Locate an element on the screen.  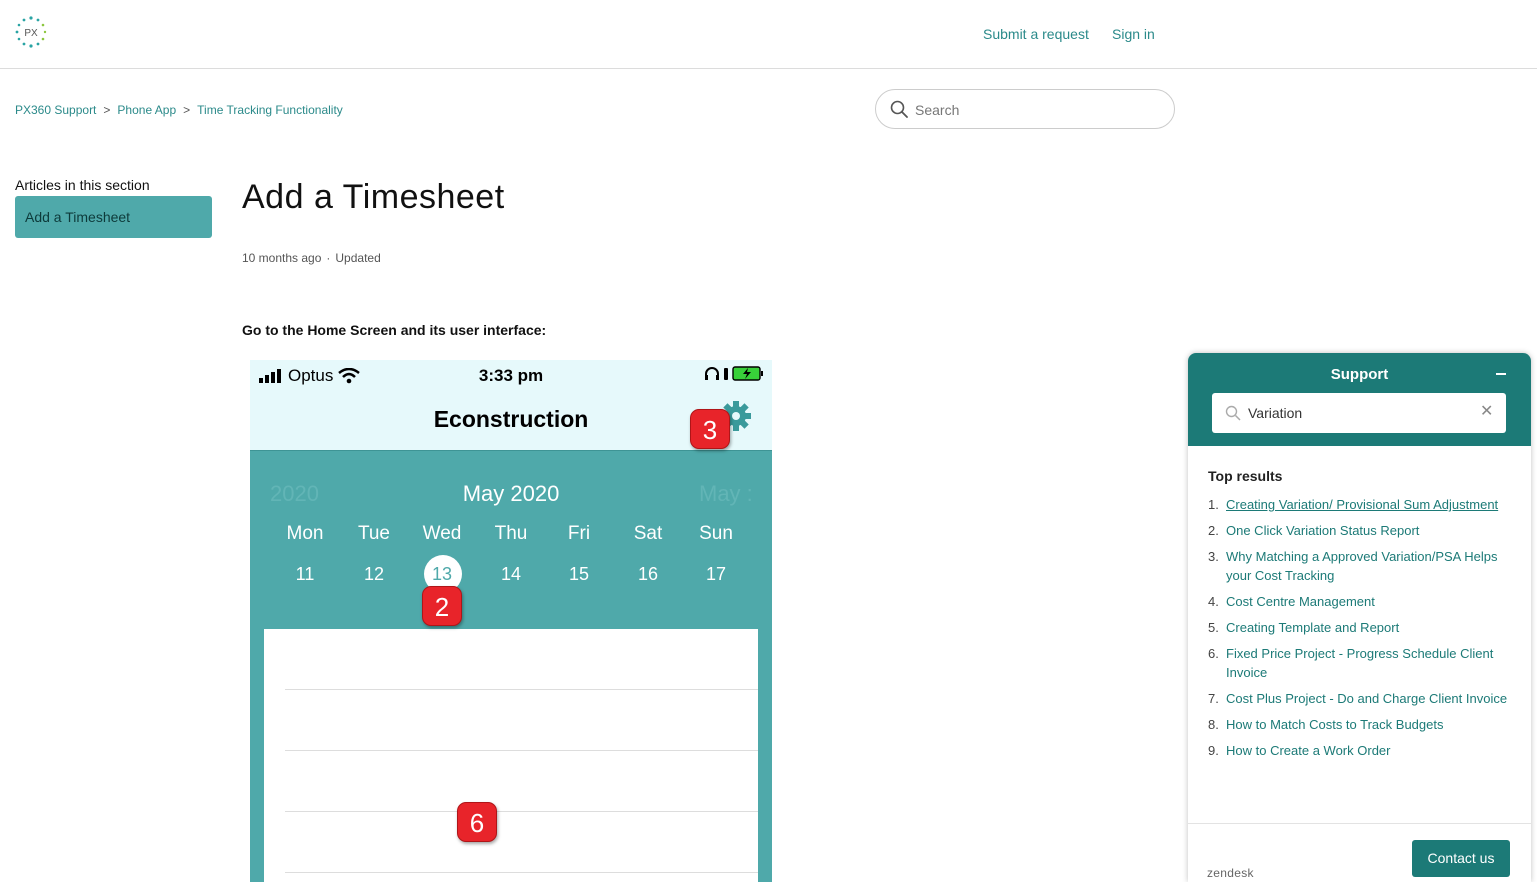
search-input is located at coordinates (1035, 110).